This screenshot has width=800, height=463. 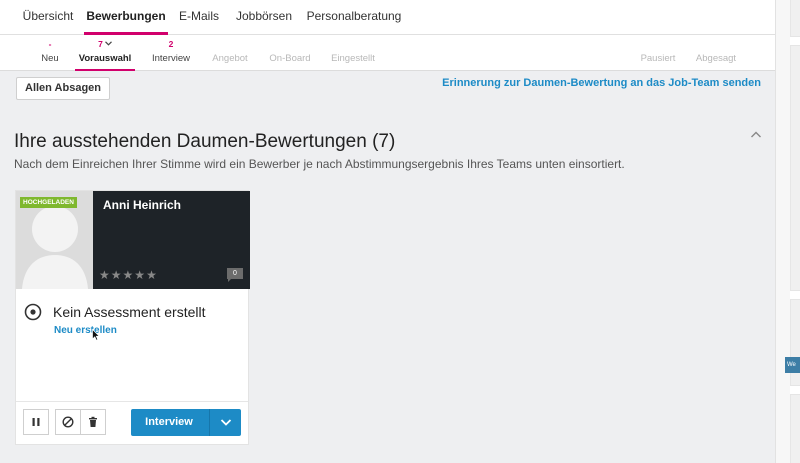 What do you see at coordinates (48, 202) in the screenshot?
I see `uploaded-badge: HOCHGELADEN` at bounding box center [48, 202].